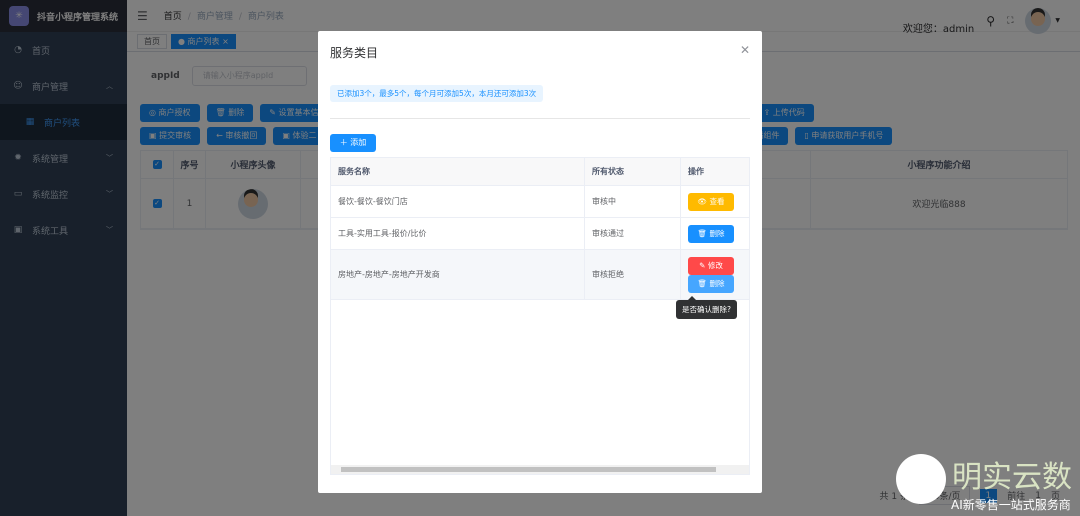  What do you see at coordinates (717, 201) in the screenshot?
I see `label: 查看` at bounding box center [717, 201].